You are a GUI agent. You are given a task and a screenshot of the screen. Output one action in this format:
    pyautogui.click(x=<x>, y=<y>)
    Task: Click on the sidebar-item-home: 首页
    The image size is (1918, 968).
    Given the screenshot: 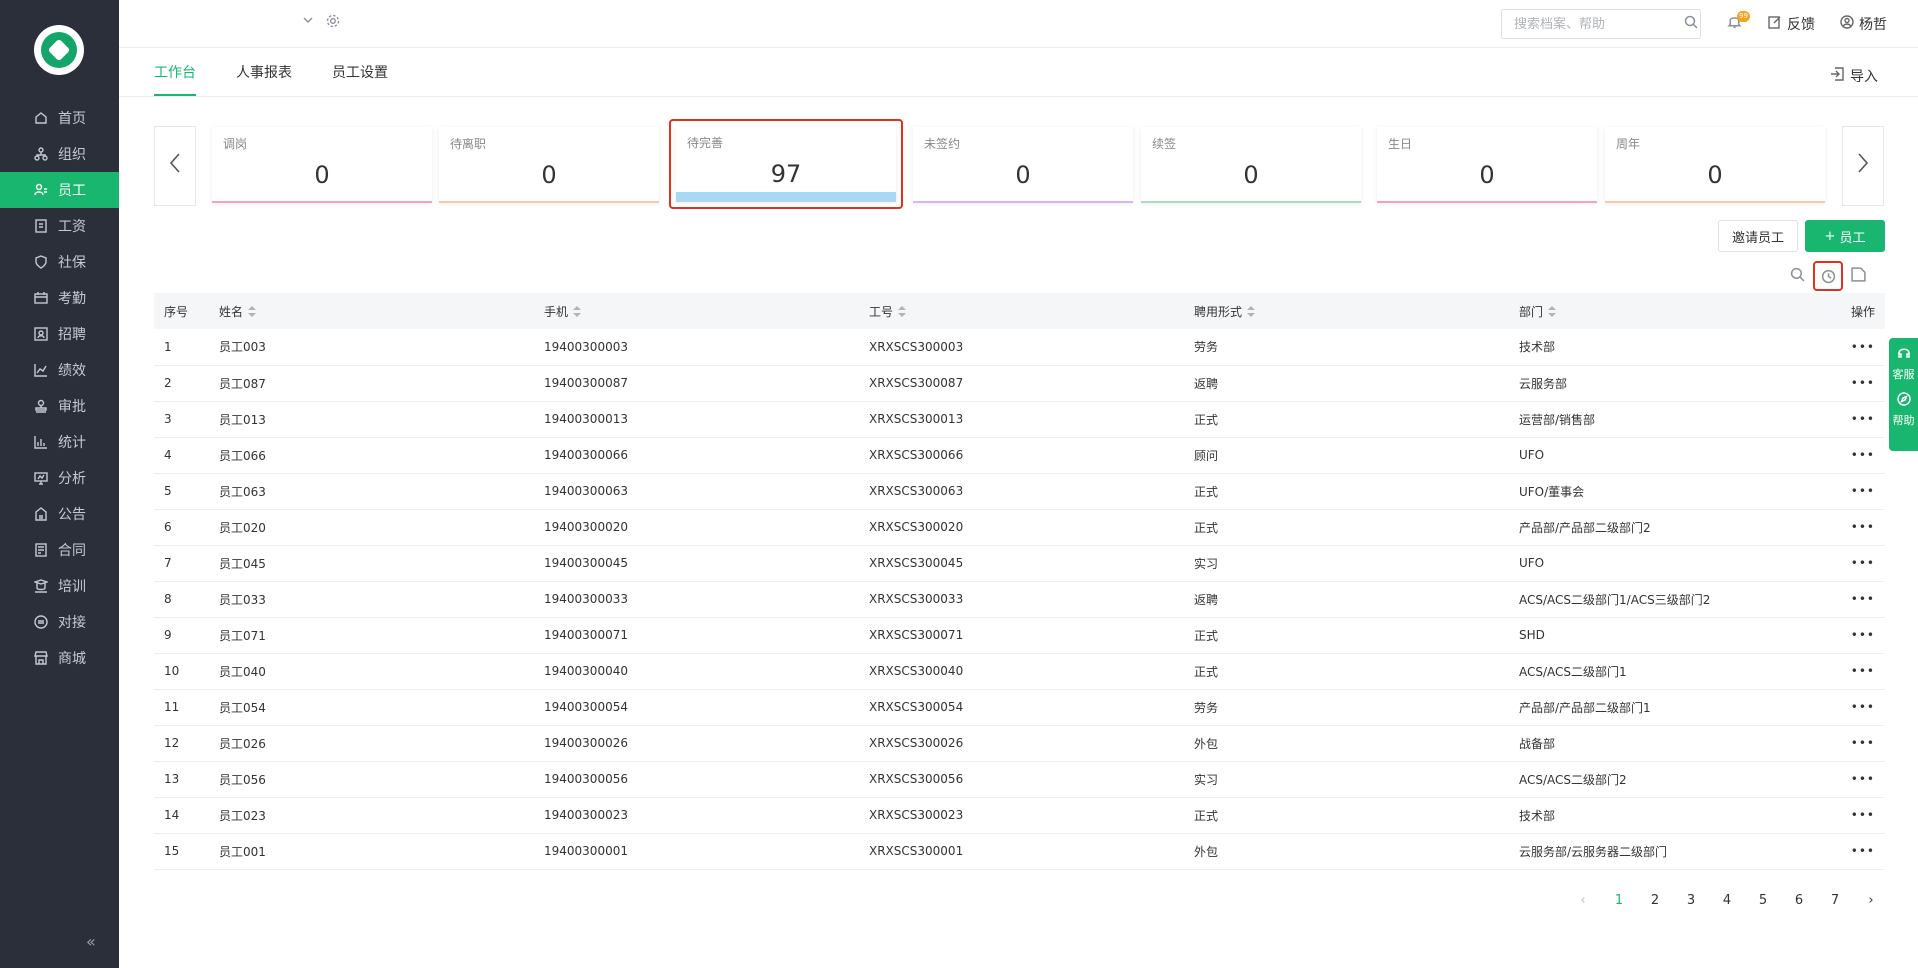 What is the action you would take?
    pyautogui.click(x=59, y=118)
    